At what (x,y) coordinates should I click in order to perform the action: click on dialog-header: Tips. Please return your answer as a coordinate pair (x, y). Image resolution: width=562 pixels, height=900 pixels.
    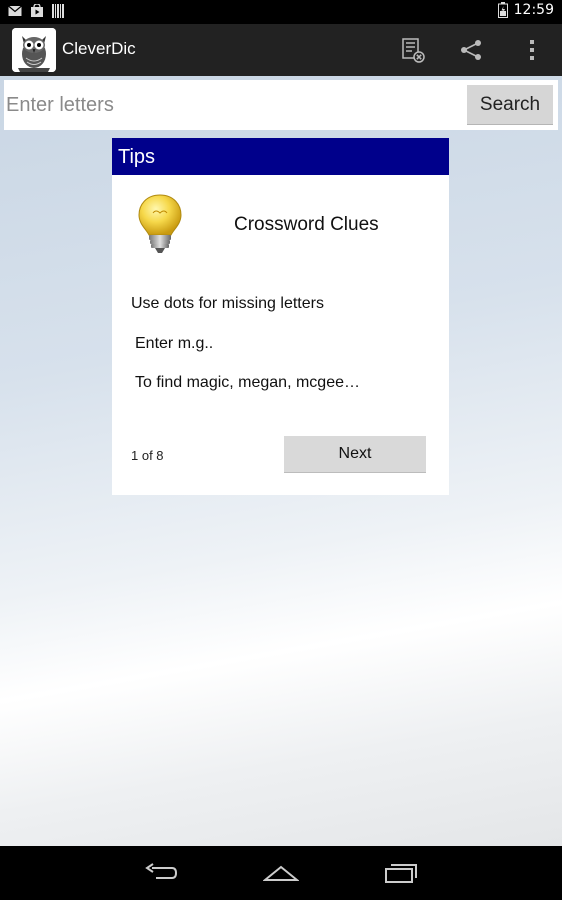
    Looking at the image, I should click on (280, 156).